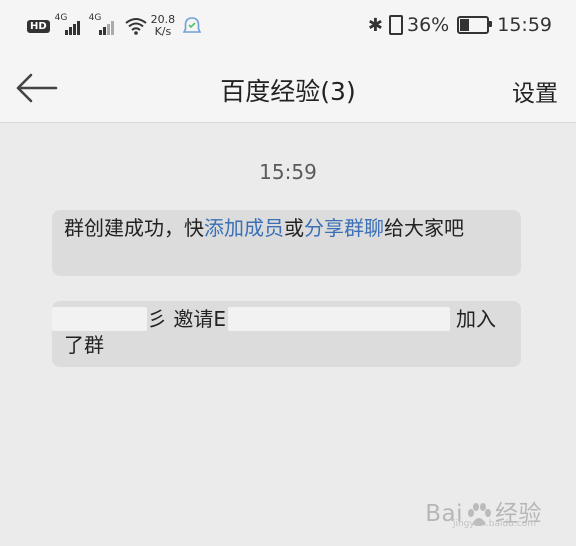 The width and height of the screenshot is (576, 546). Describe the element at coordinates (186, 319) in the screenshot. I see `msg2-text-1: 彡 邀请E` at that location.